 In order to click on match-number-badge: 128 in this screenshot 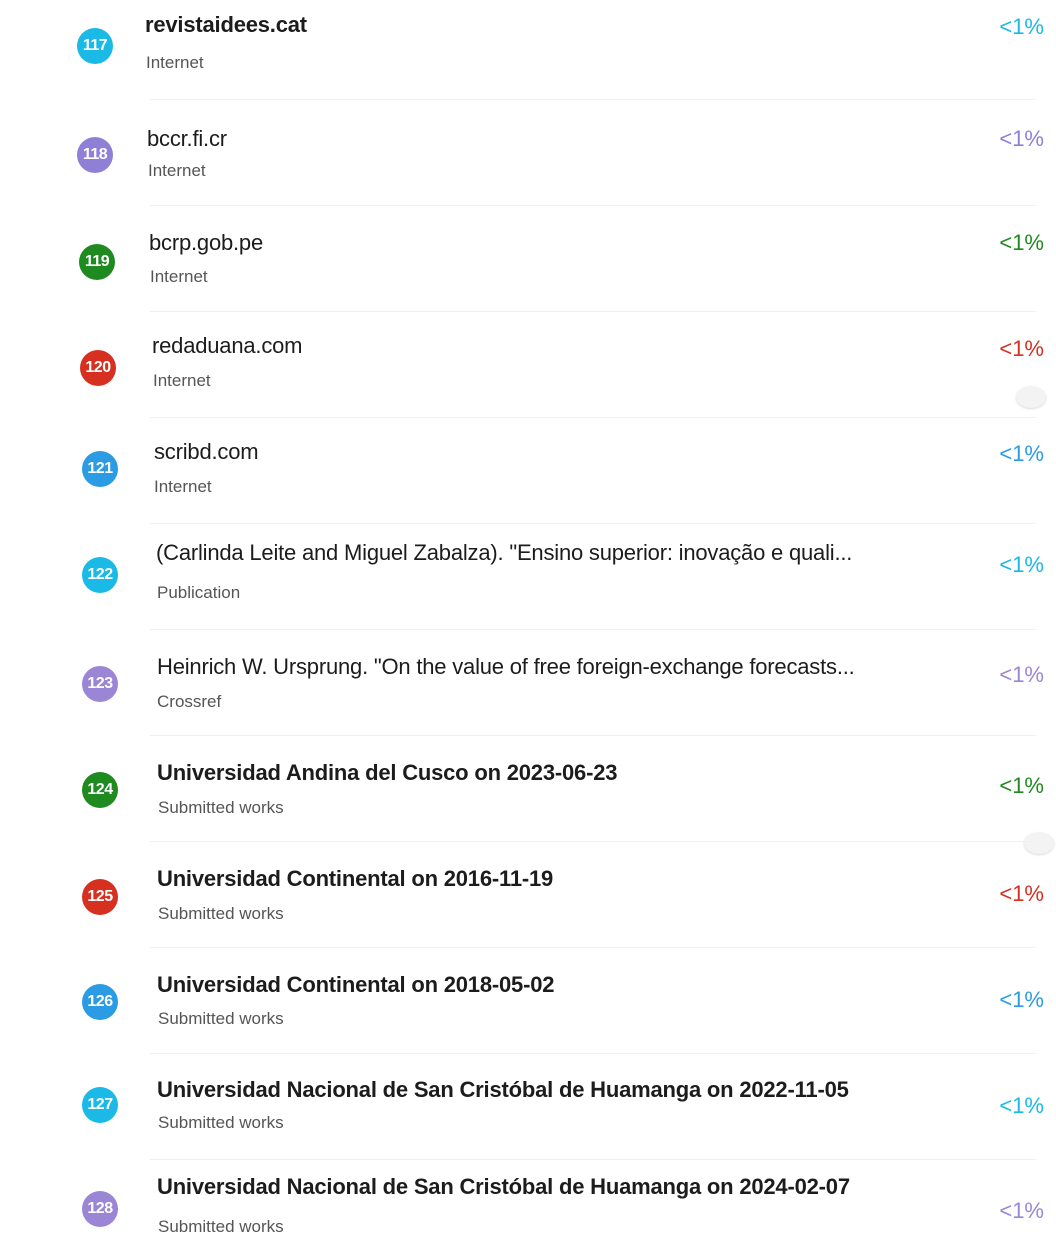, I will do `click(100, 1209)`.